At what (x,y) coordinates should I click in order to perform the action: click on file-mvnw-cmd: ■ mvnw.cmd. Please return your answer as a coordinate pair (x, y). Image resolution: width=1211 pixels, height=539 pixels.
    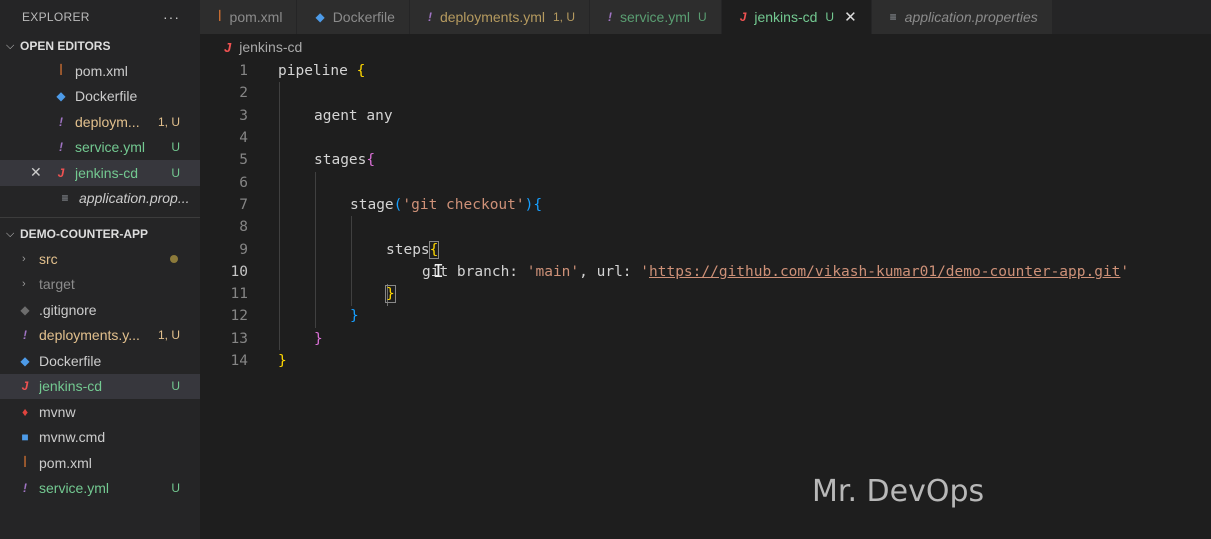
    Looking at the image, I should click on (100, 438).